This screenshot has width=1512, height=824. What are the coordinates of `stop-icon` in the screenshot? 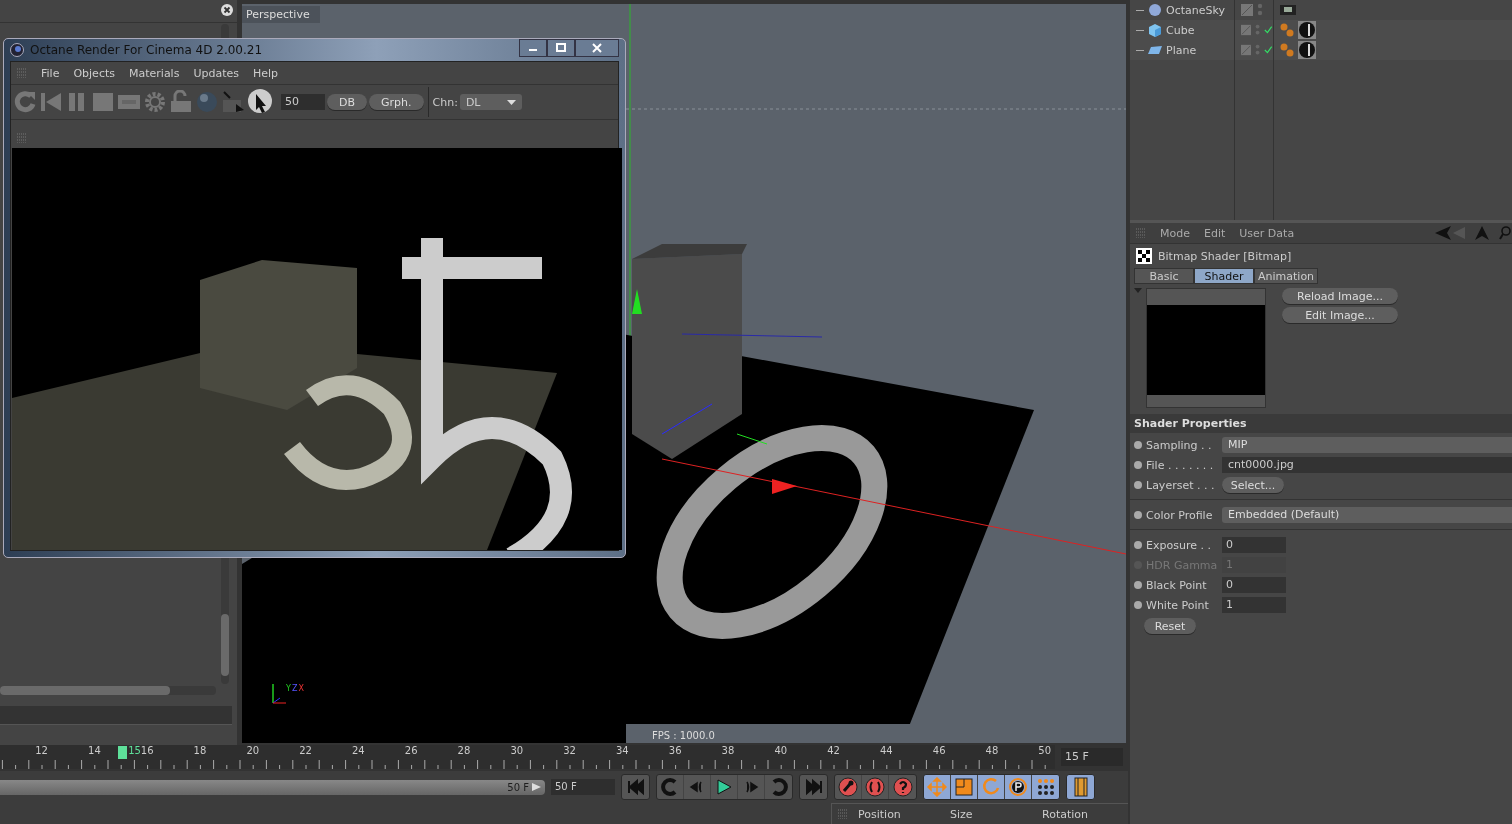 It's located at (103, 102).